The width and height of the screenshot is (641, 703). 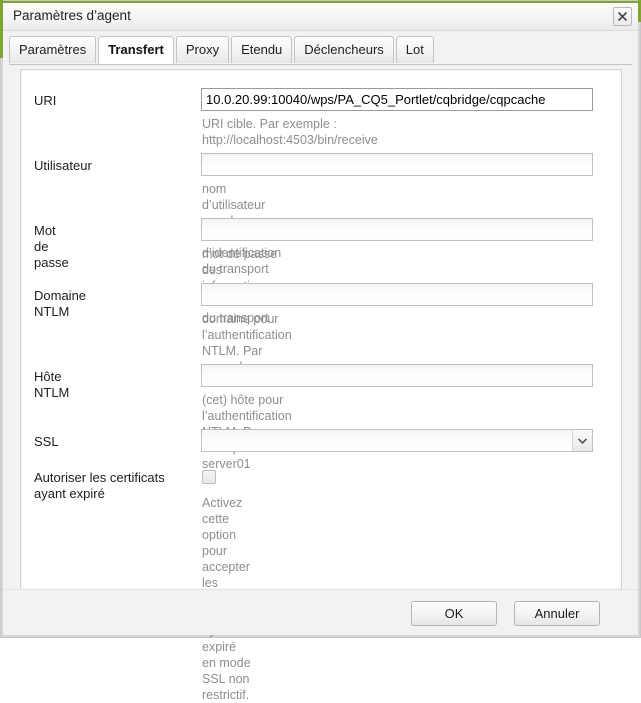 I want to click on close-icon, so click(x=622, y=16).